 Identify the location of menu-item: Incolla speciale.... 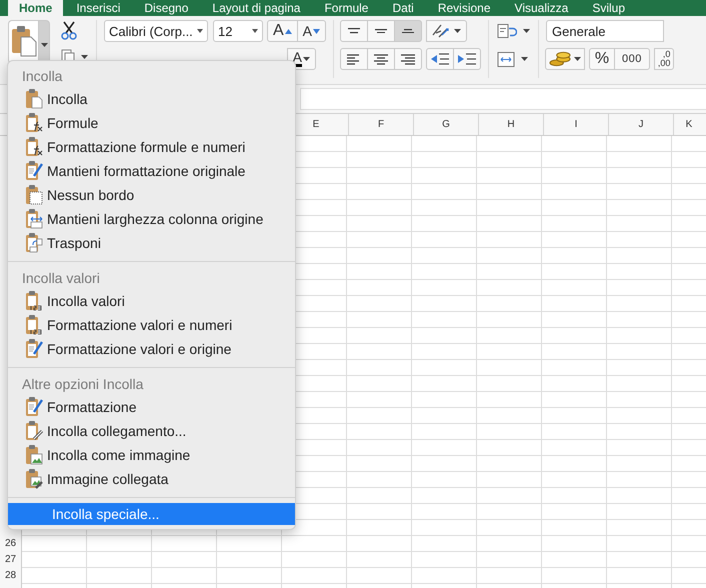
(151, 514).